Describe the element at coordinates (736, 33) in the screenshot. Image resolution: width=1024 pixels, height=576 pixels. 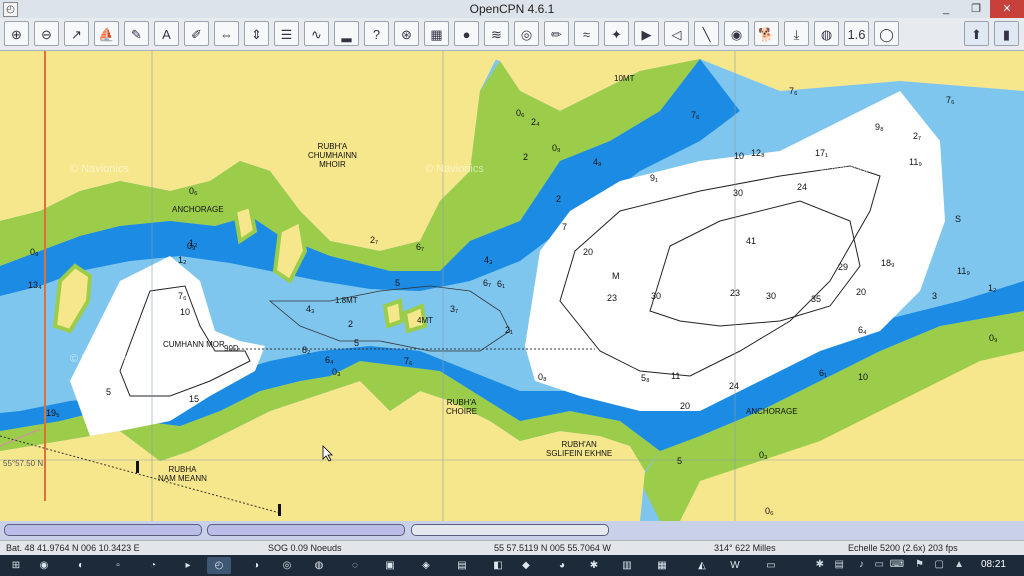
I see `record-icon: ◉` at that location.